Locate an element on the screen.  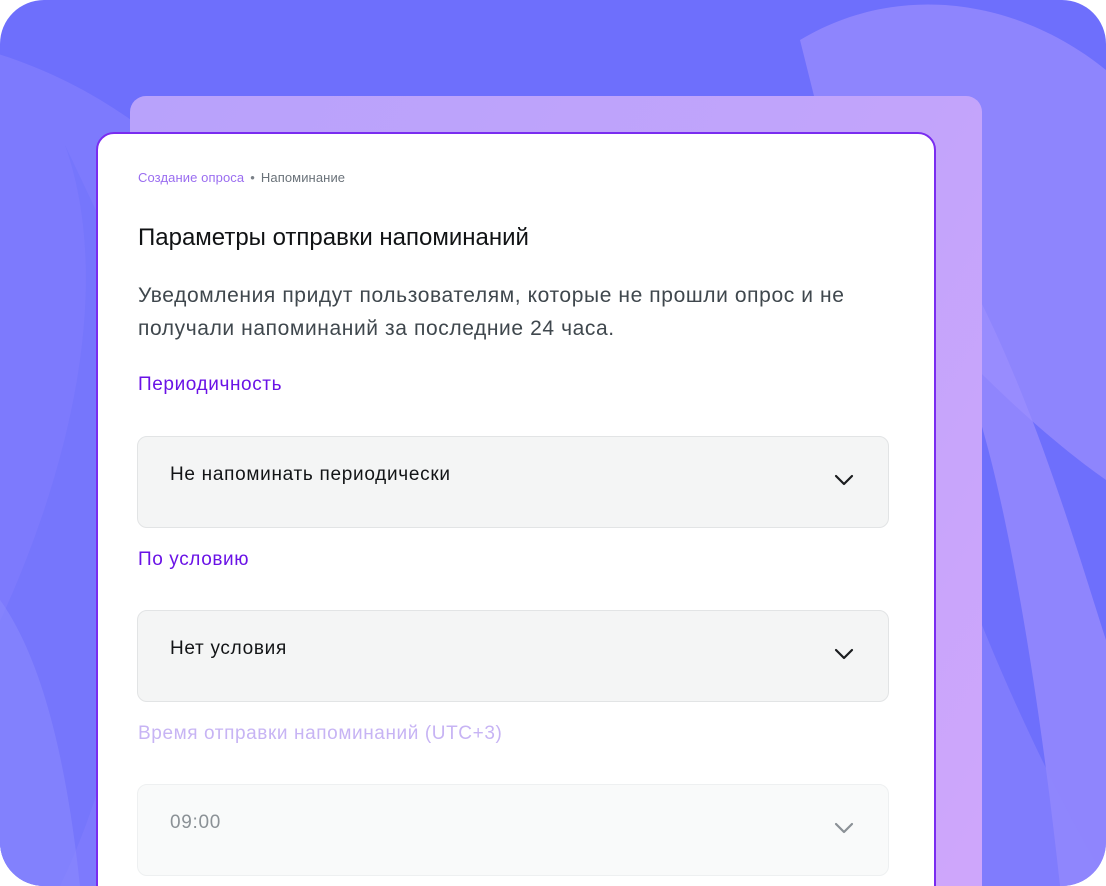
breadcrumb-parent-link: Создание опроса is located at coordinates (191, 177).